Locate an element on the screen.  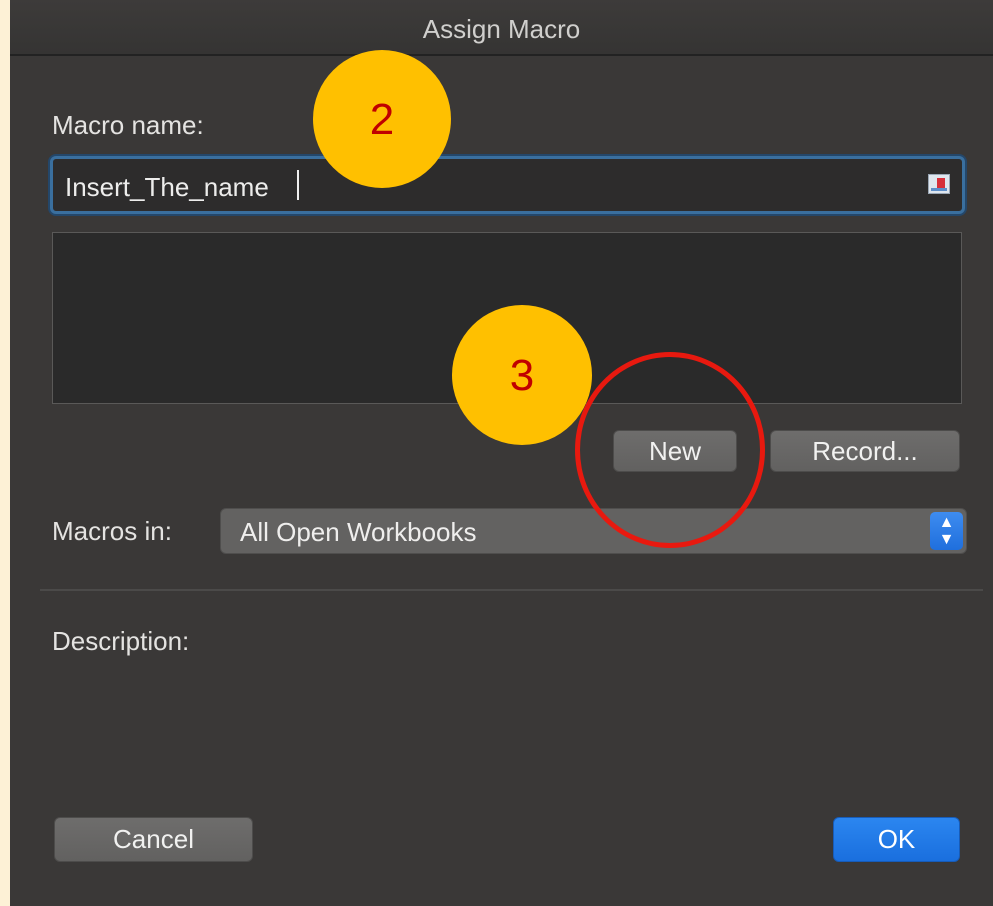
divider is located at coordinates (511, 590).